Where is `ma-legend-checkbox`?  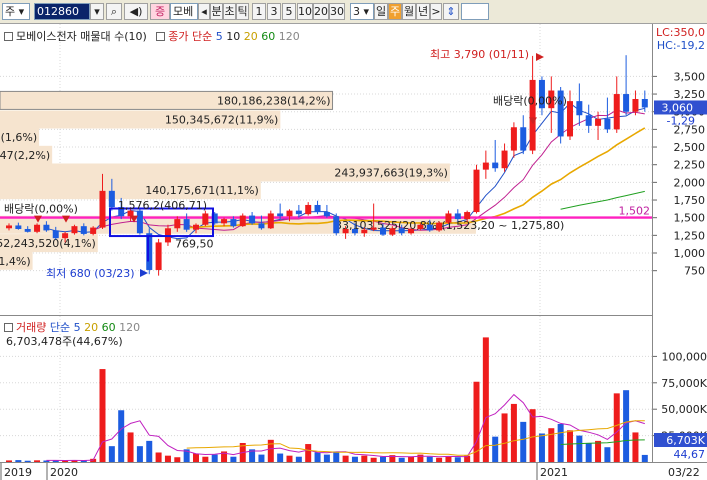 ma-legend-checkbox is located at coordinates (161, 36).